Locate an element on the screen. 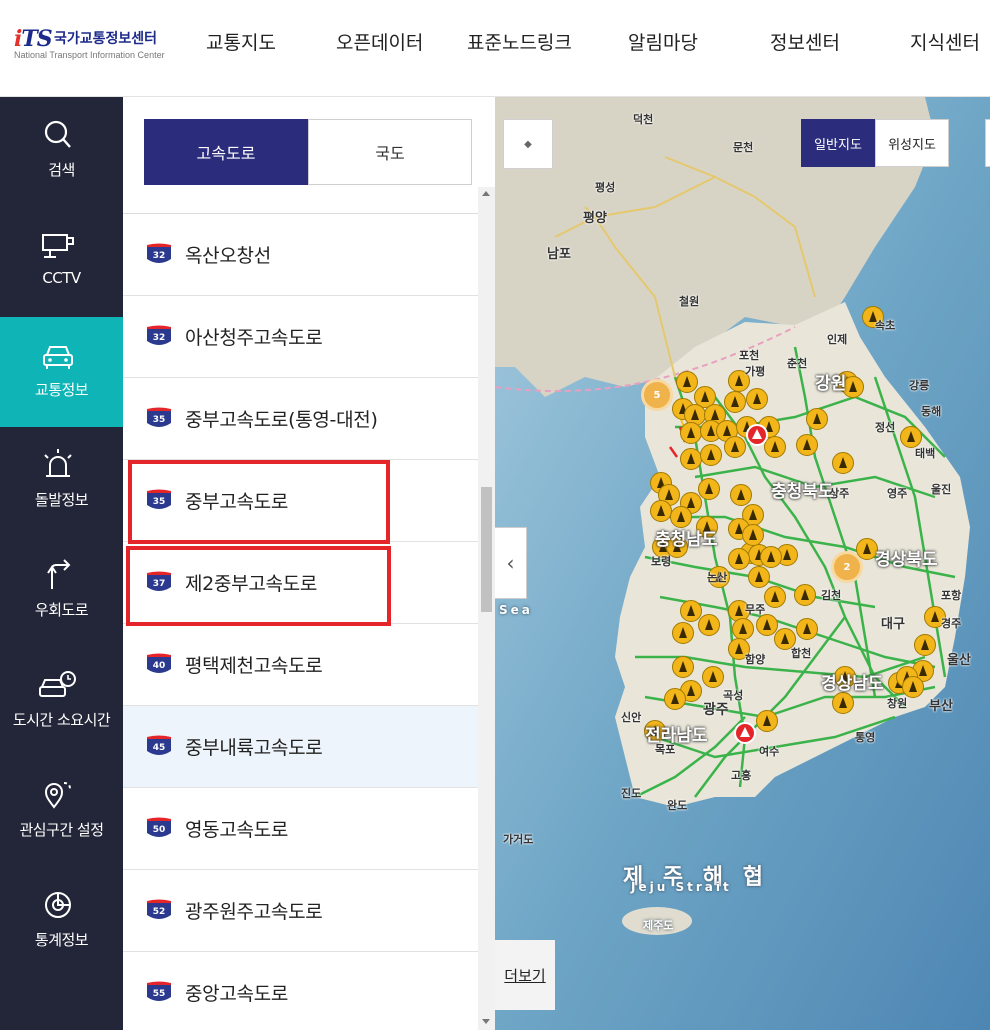 The width and height of the screenshot is (990, 1031). list-scrollbar is located at coordinates (486, 608).